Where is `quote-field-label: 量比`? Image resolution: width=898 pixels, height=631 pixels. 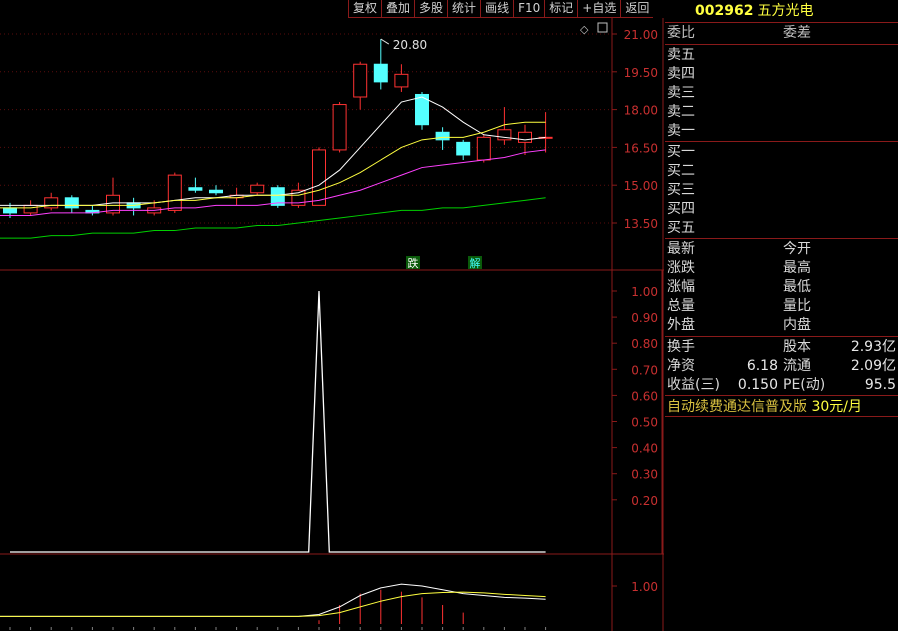 quote-field-label: 量比 is located at coordinates (797, 306).